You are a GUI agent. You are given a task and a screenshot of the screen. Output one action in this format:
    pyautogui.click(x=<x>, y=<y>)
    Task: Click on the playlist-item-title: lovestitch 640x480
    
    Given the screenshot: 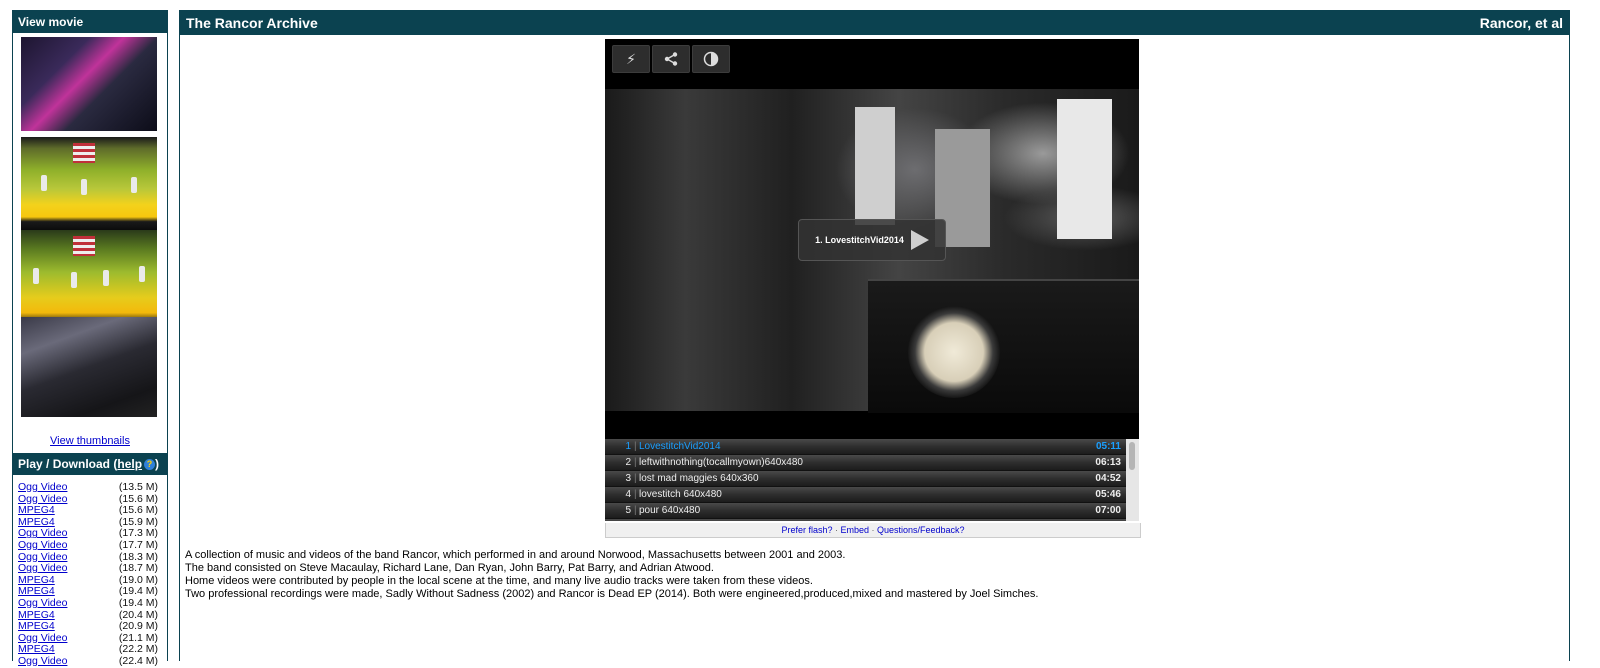 What is the action you would take?
    pyautogui.click(x=680, y=494)
    